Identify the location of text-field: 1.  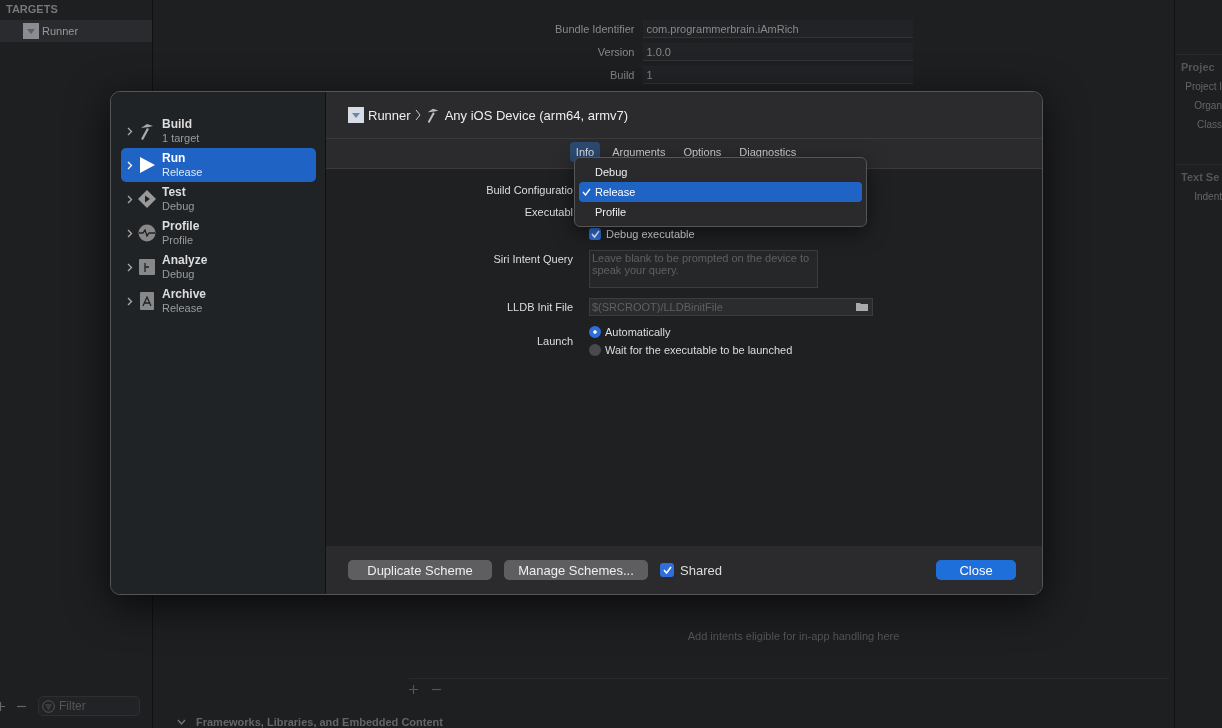
(777, 75).